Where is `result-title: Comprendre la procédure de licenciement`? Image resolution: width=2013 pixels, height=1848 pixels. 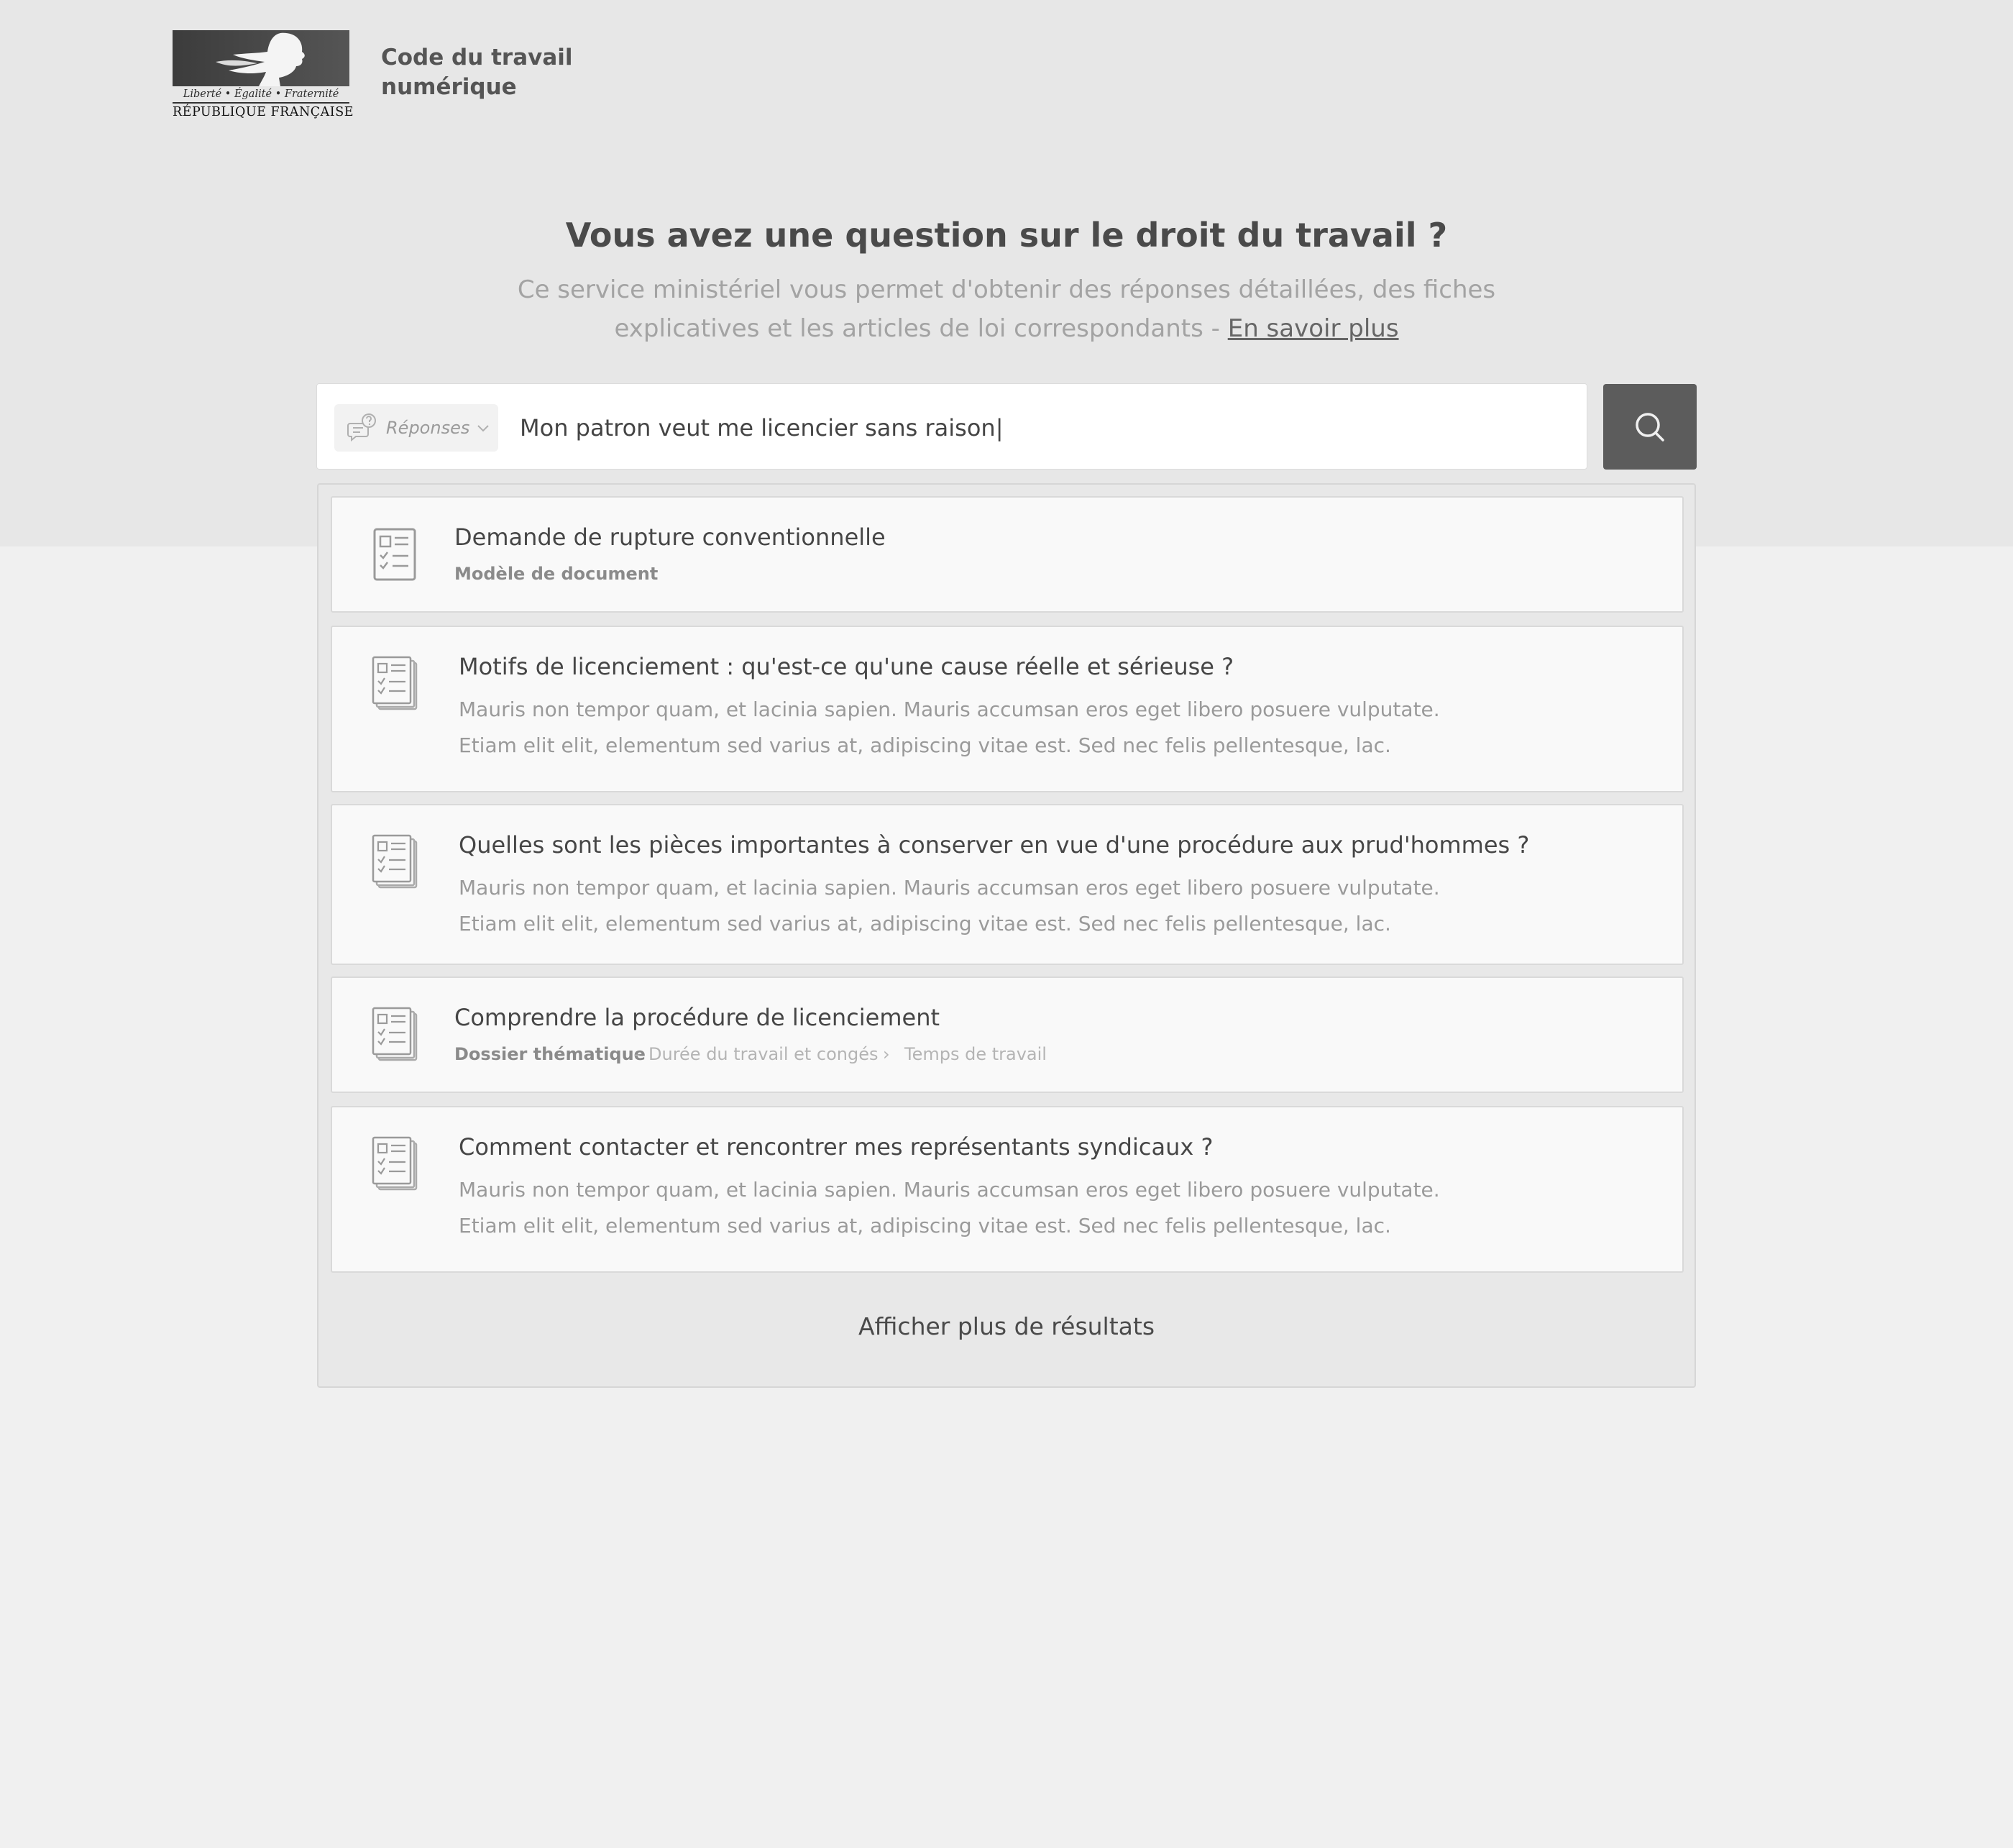
result-title: Comprendre la procédure de licenciement is located at coordinates (697, 1017).